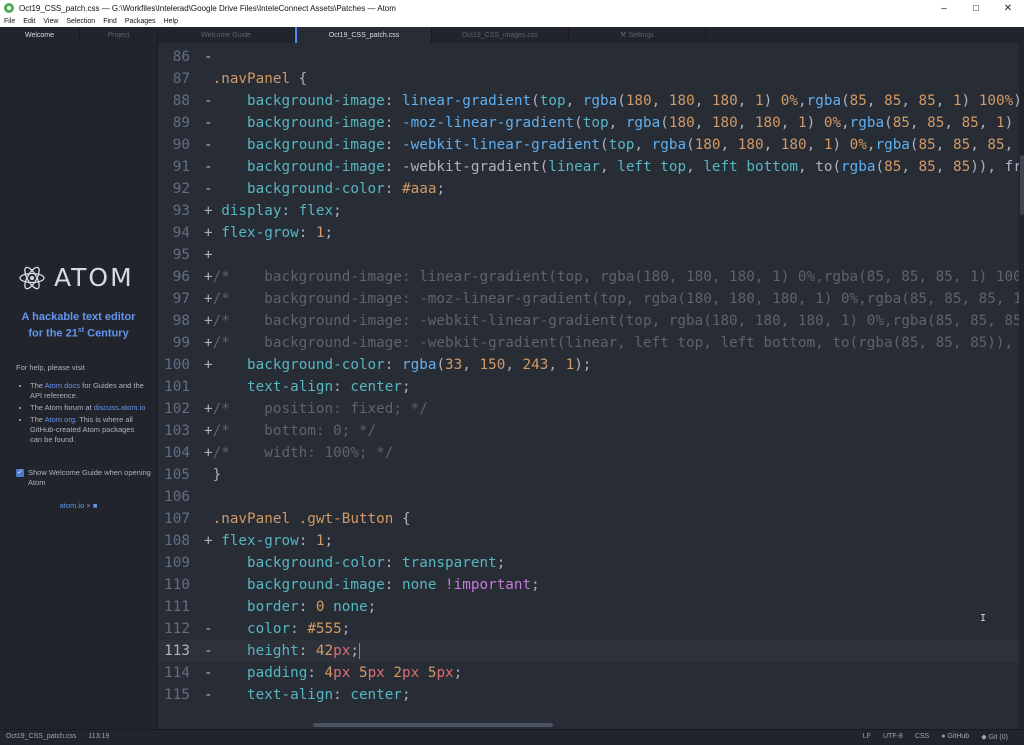 The image size is (1024, 745). What do you see at coordinates (588, 651) in the screenshot?
I see `code-line: 113 - height: 42px;` at bounding box center [588, 651].